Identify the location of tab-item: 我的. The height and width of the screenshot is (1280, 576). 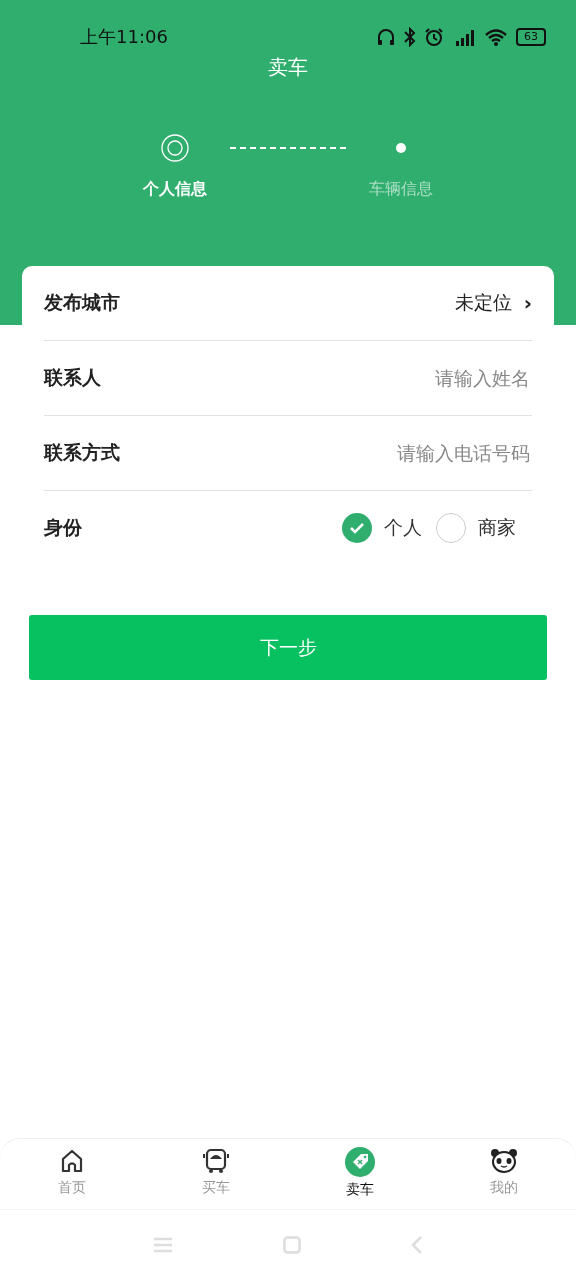
(504, 1173).